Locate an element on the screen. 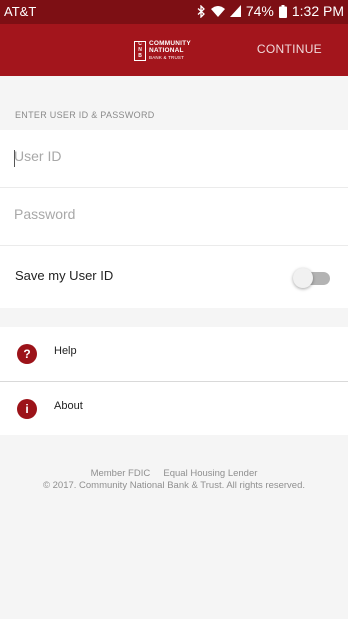 The height and width of the screenshot is (619, 348). continue-button: CONTINUE is located at coordinates (289, 49).